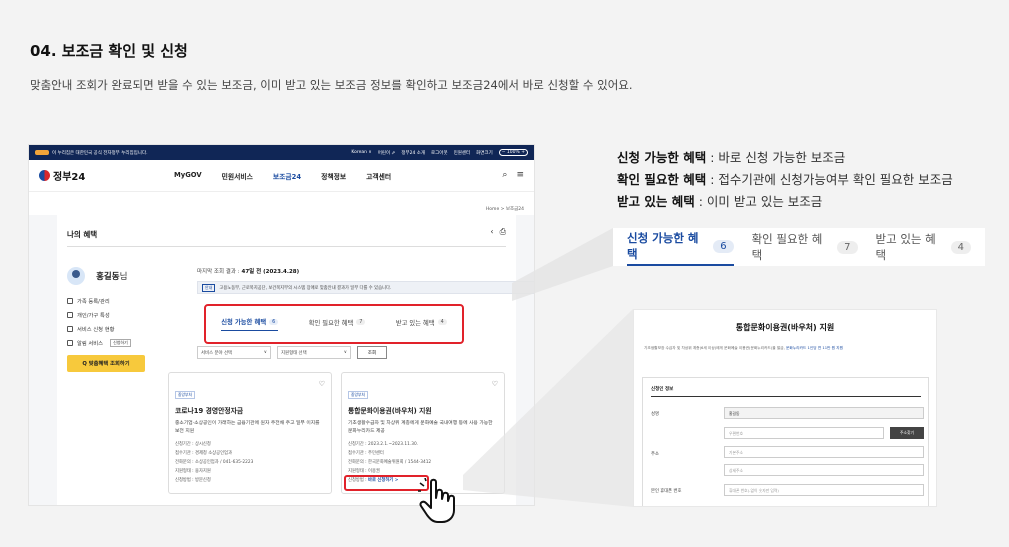 The width and height of the screenshot is (1009, 547). I want to click on tab-available: 신청 가능한 혜택 6, so click(250, 324).